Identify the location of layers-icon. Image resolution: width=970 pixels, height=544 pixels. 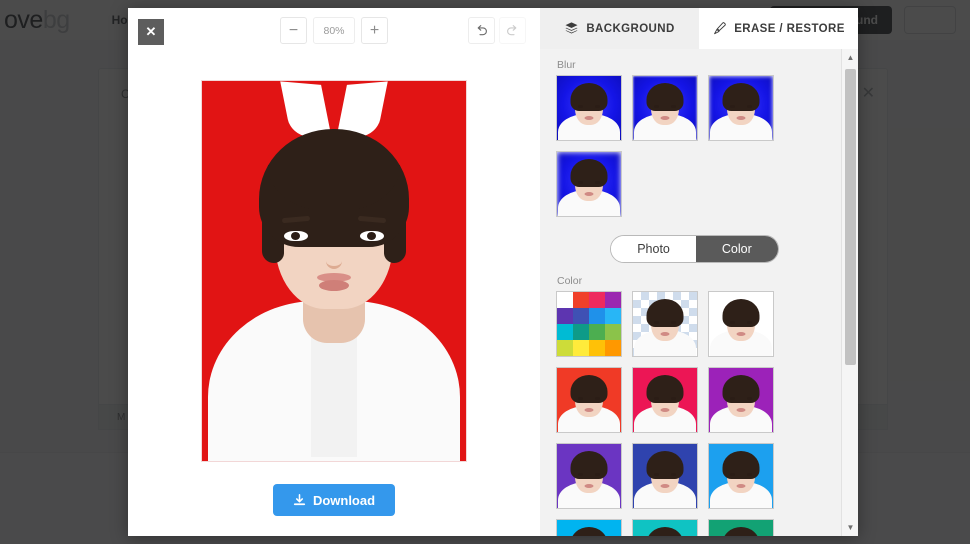
(571, 28).